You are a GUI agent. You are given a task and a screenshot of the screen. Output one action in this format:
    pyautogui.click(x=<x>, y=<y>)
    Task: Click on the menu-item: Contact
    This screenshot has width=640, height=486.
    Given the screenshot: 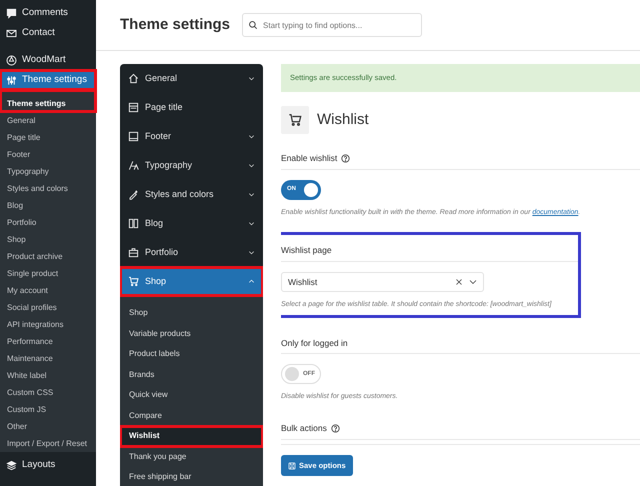 What is the action you would take?
    pyautogui.click(x=48, y=33)
    